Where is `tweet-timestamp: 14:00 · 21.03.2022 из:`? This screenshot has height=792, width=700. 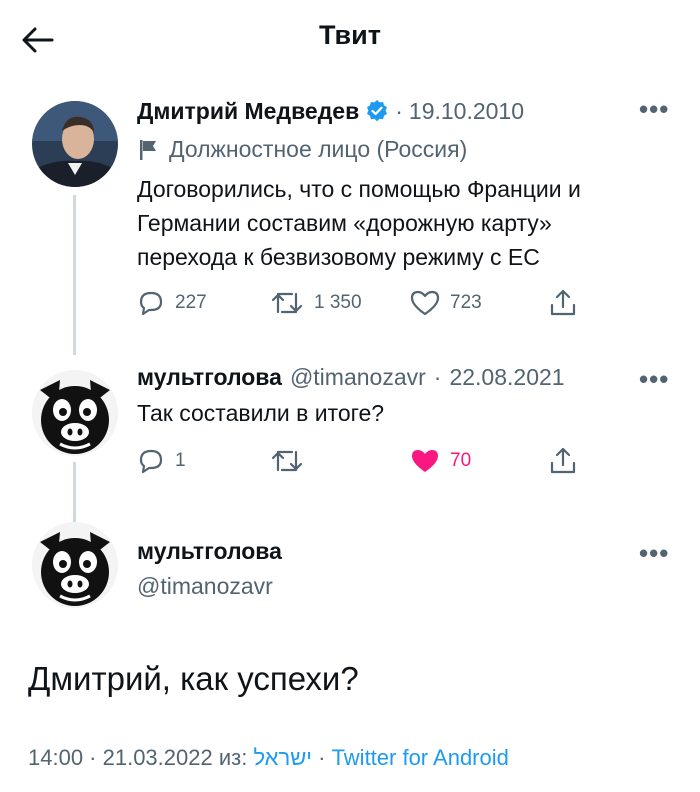
tweet-timestamp: 14:00 · 21.03.2022 из: is located at coordinates (140, 756).